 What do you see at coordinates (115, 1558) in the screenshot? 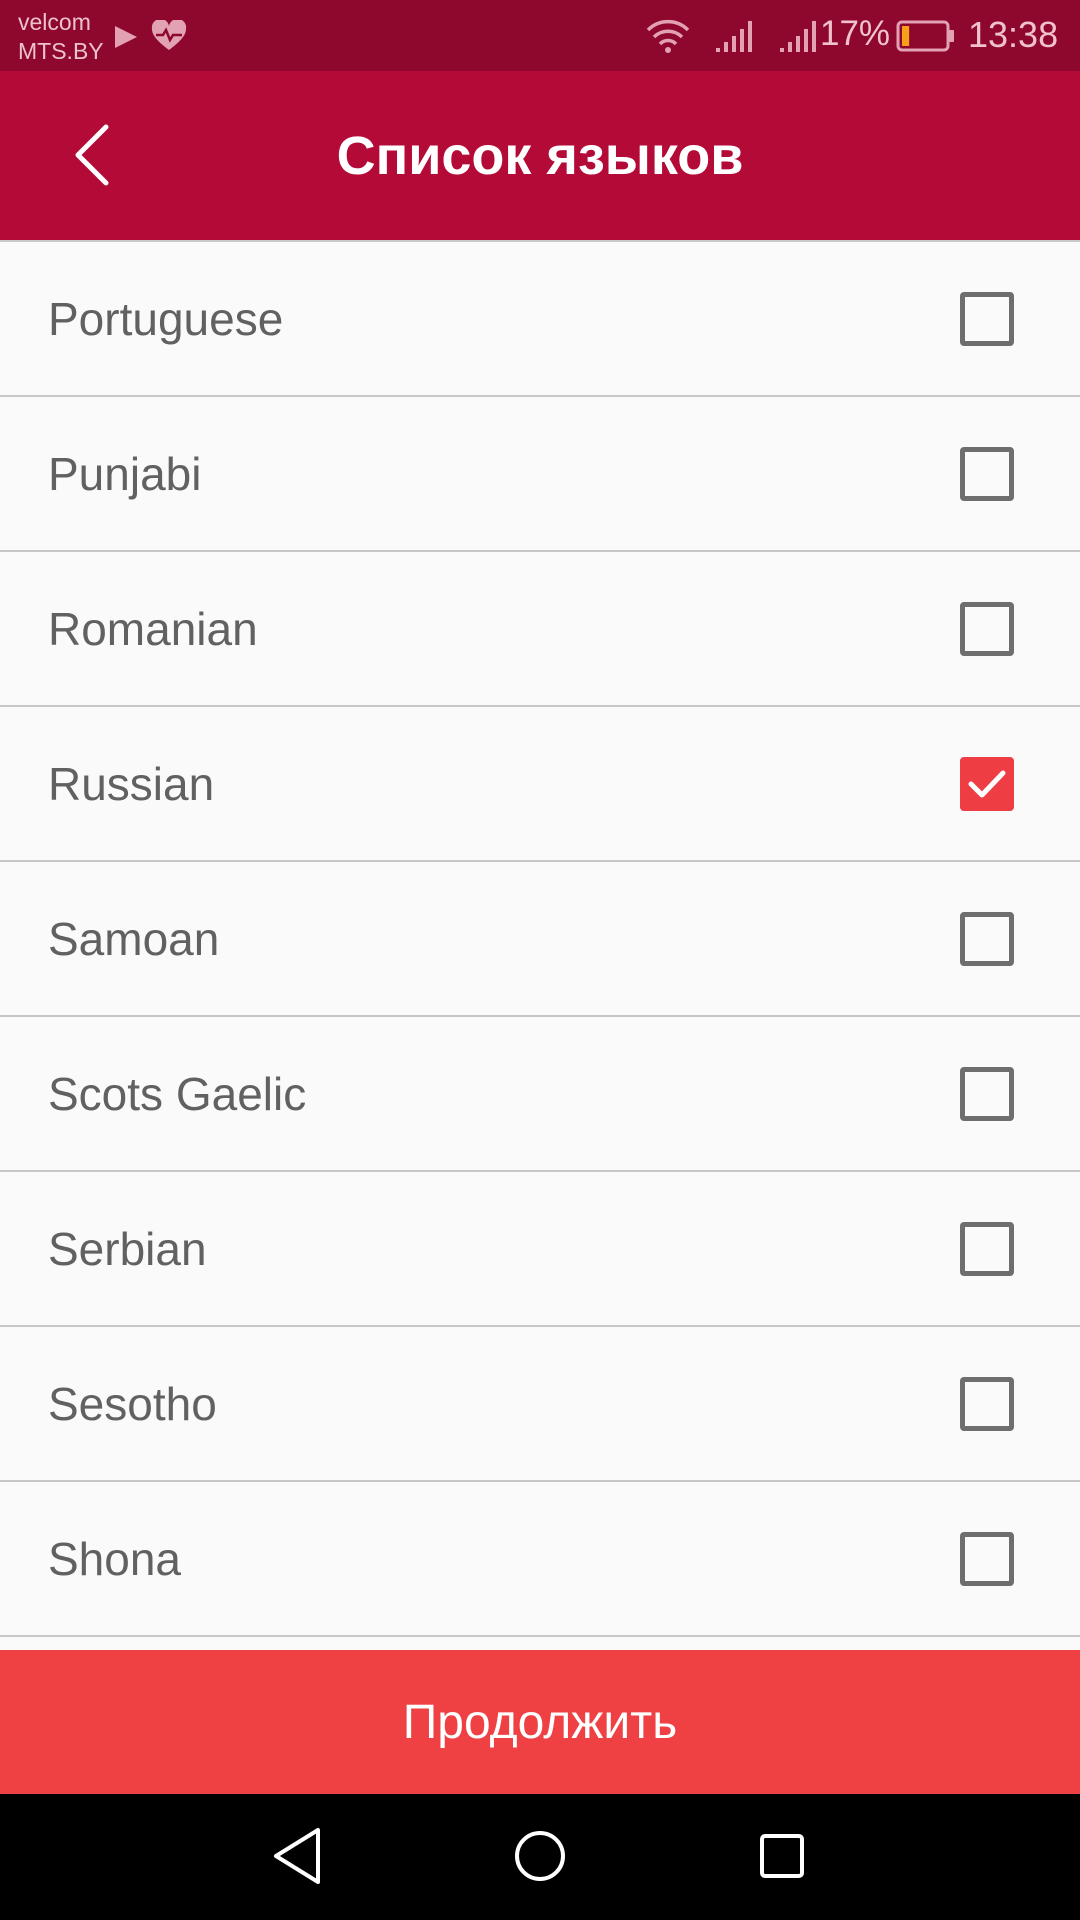
I see `language-label: Shona` at bounding box center [115, 1558].